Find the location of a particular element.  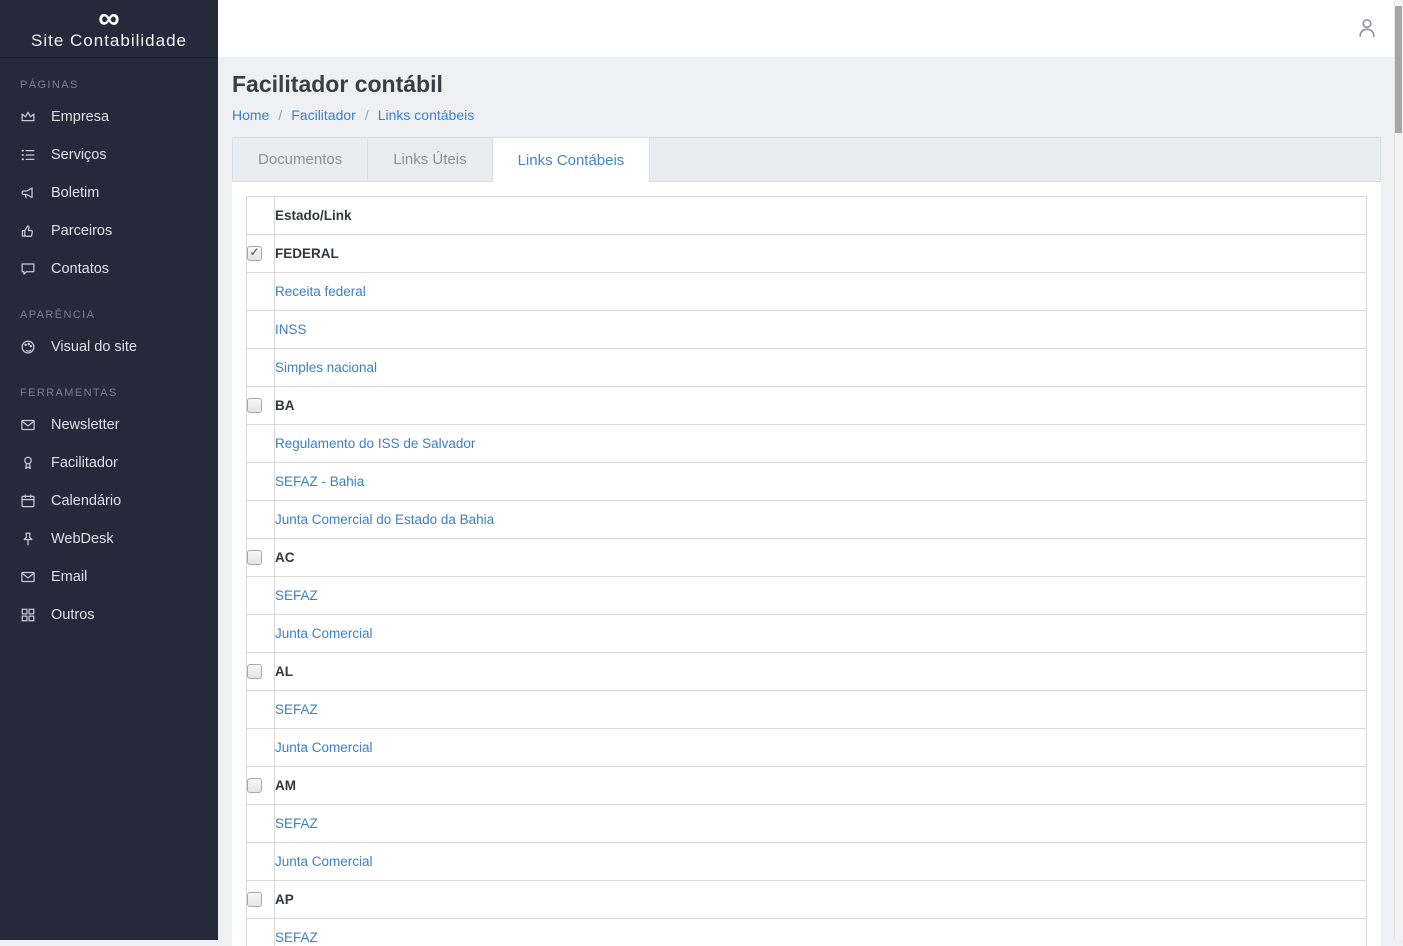

tab-documentos: Documentos is located at coordinates (300, 159).